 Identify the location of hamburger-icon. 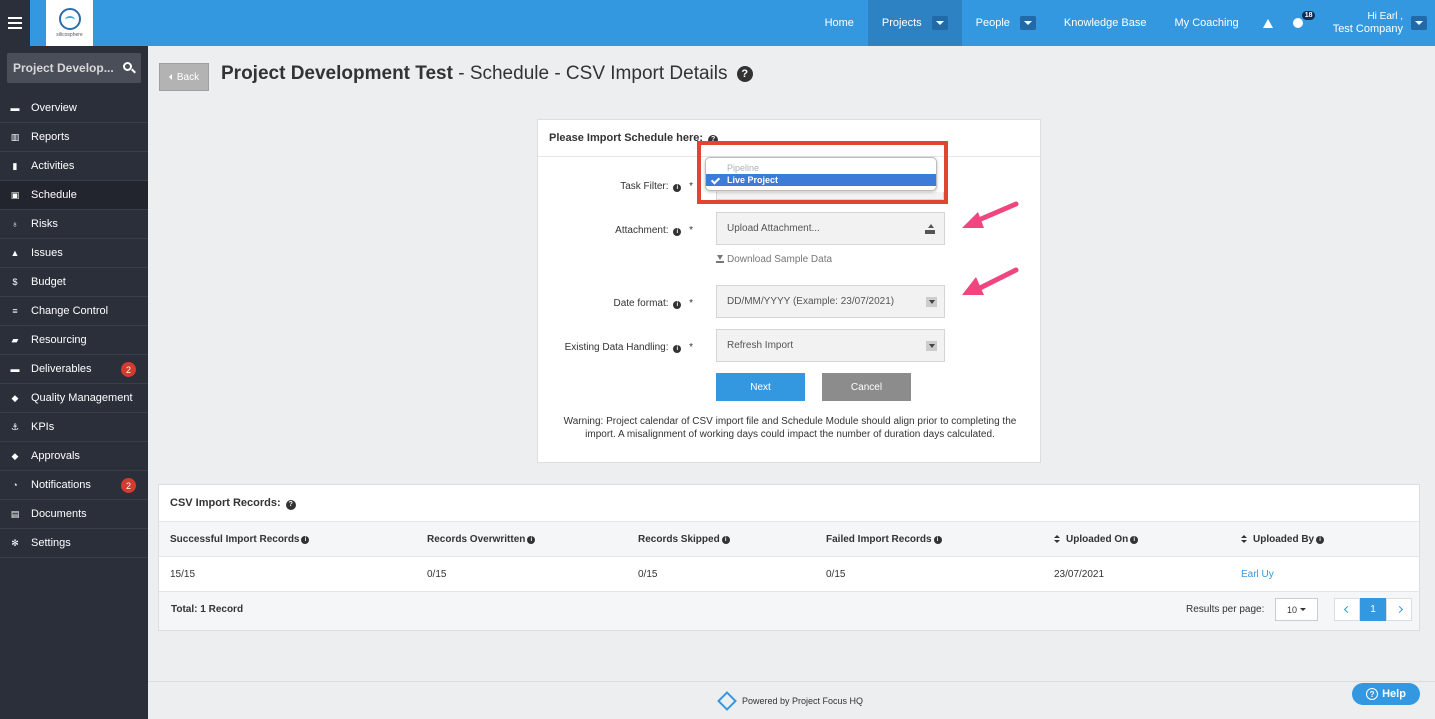
(15, 23).